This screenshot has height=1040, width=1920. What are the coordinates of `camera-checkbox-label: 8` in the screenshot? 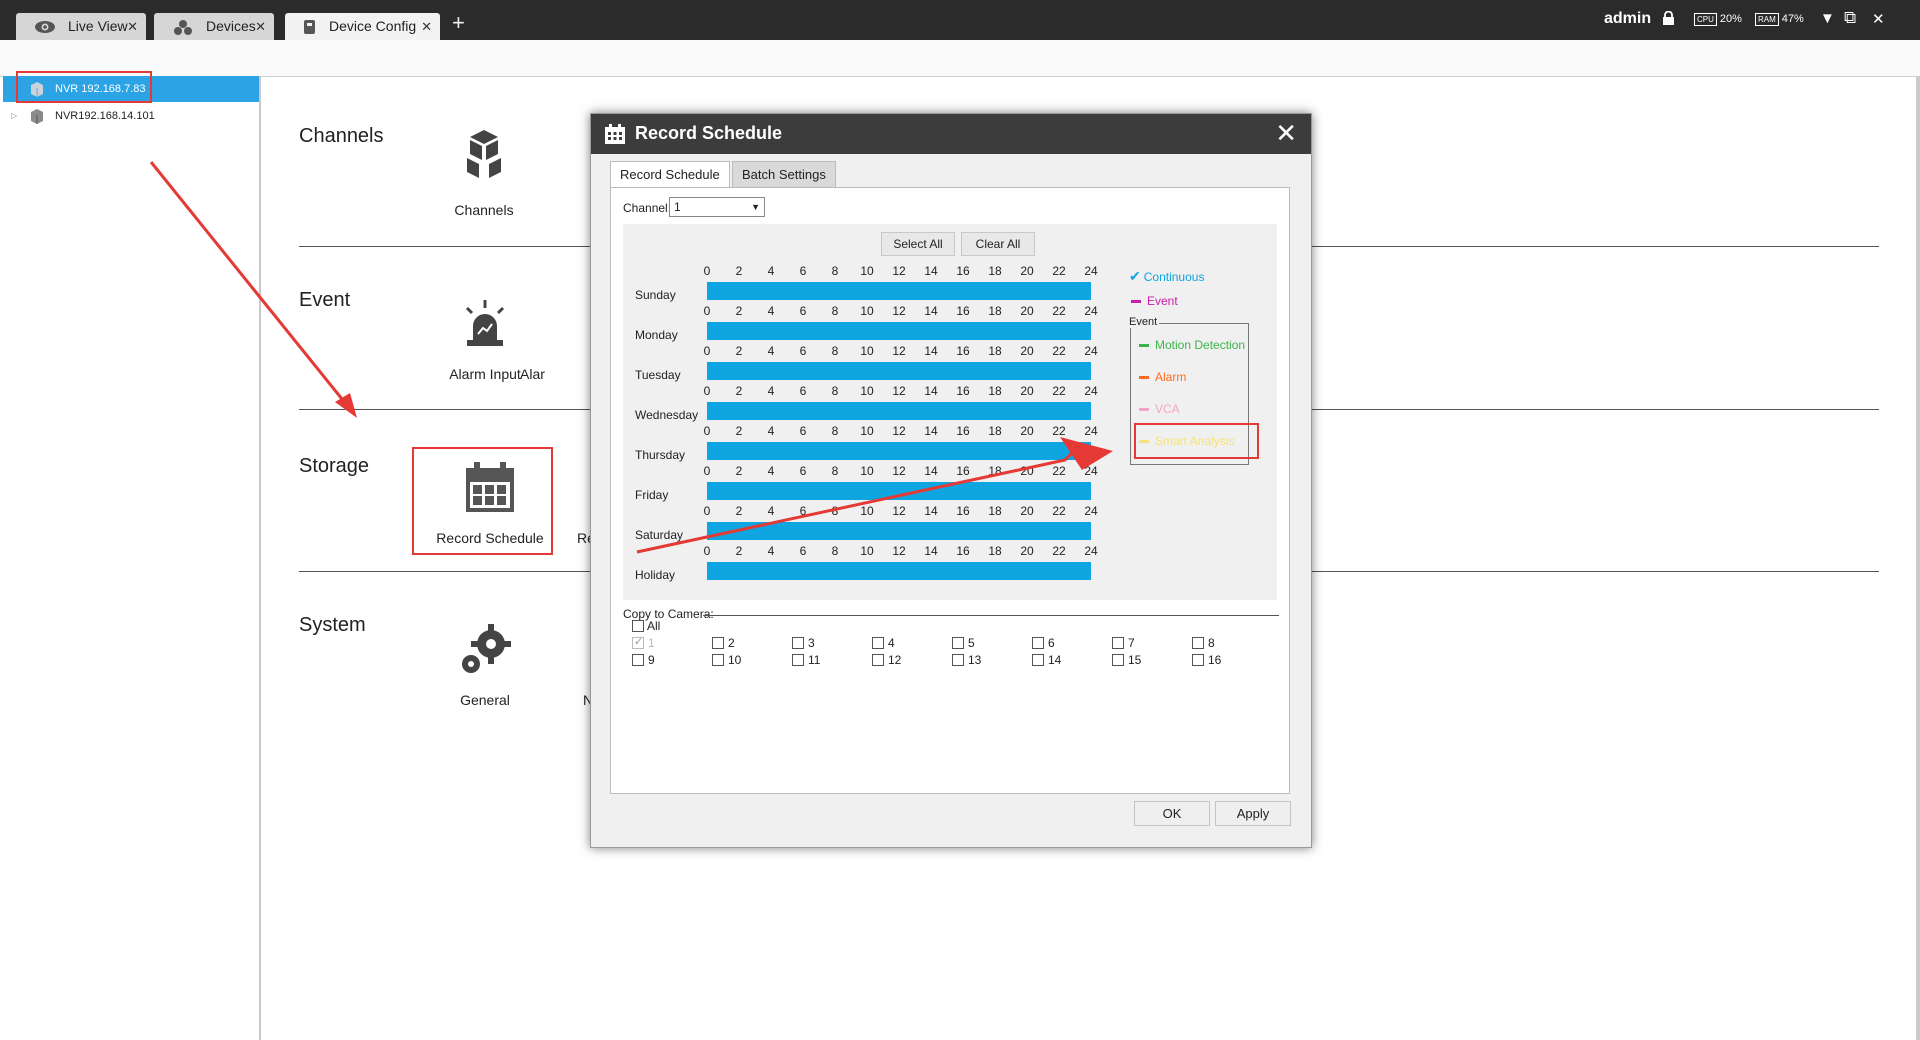 It's located at (1211, 643).